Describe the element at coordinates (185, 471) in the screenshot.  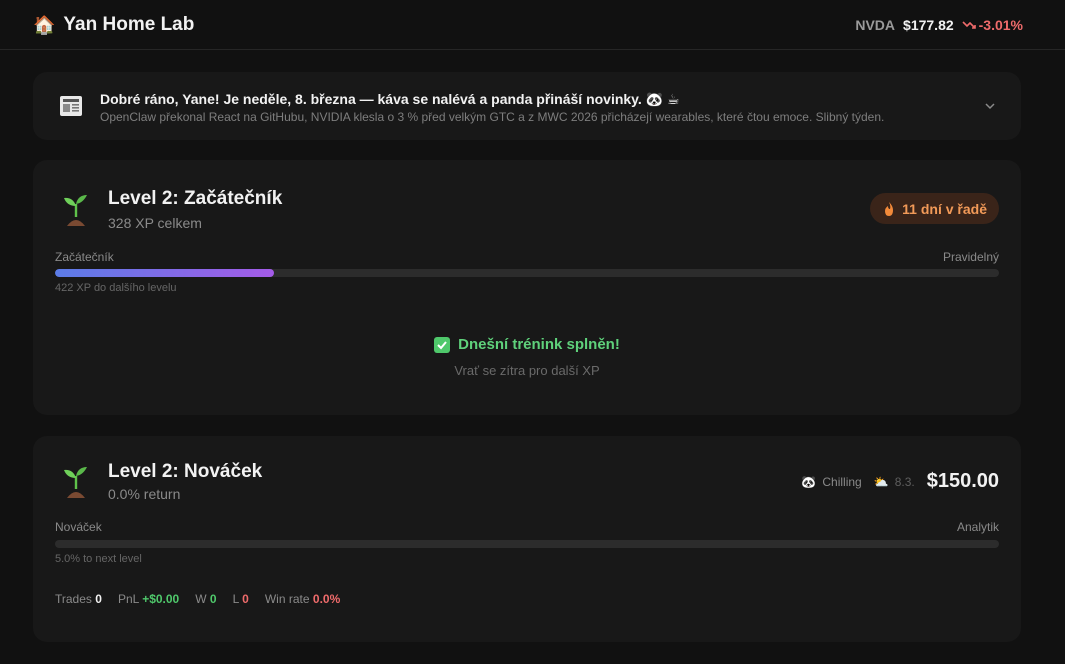
I see `level-title: Level 2: Nováček` at that location.